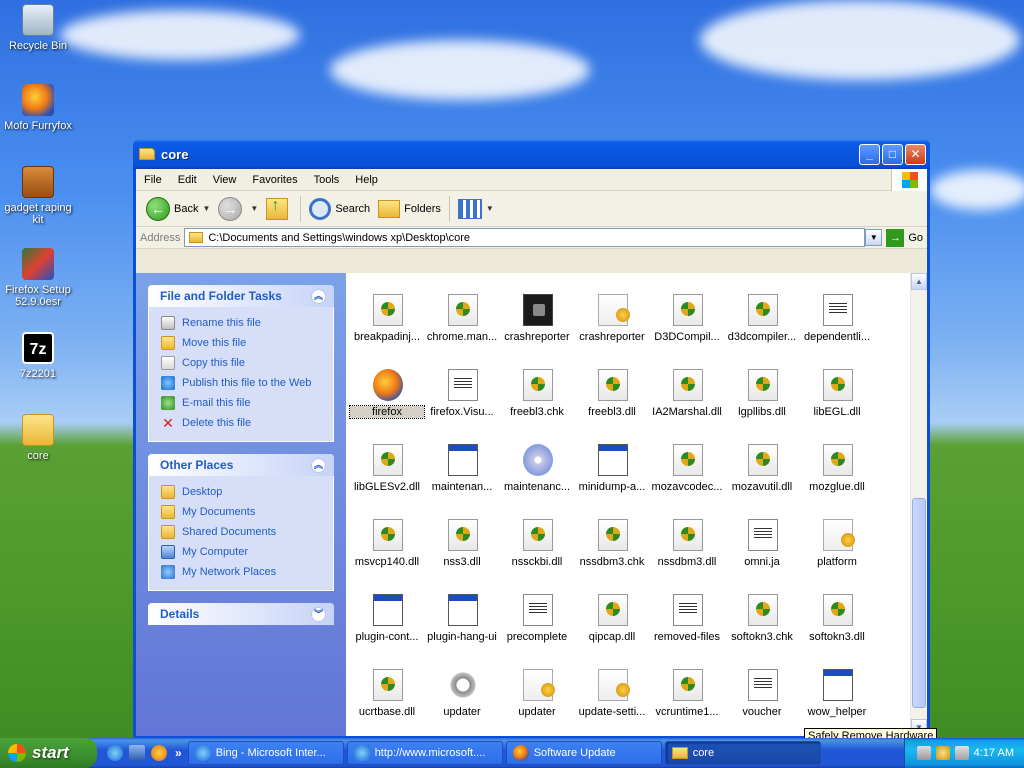  Describe the element at coordinates (537, 400) in the screenshot. I see `file-item: freebl3.chk` at that location.